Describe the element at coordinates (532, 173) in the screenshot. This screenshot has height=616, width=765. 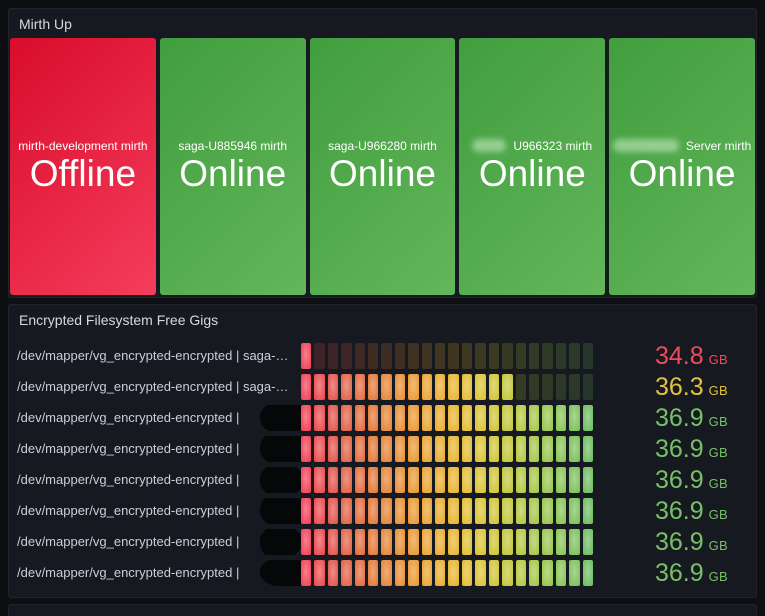
I see `stat-tile-value: Online` at that location.